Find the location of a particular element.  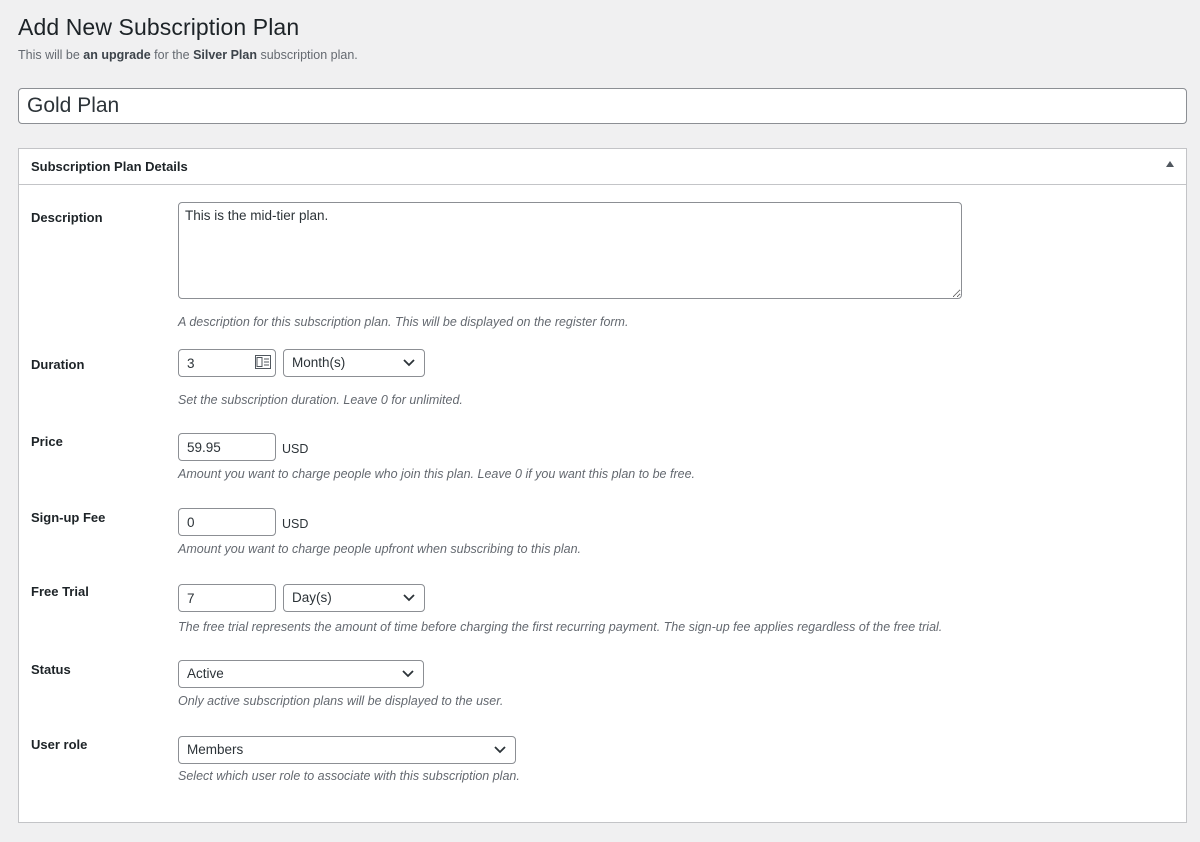

subtitle-prefix: This will be is located at coordinates (51, 55).